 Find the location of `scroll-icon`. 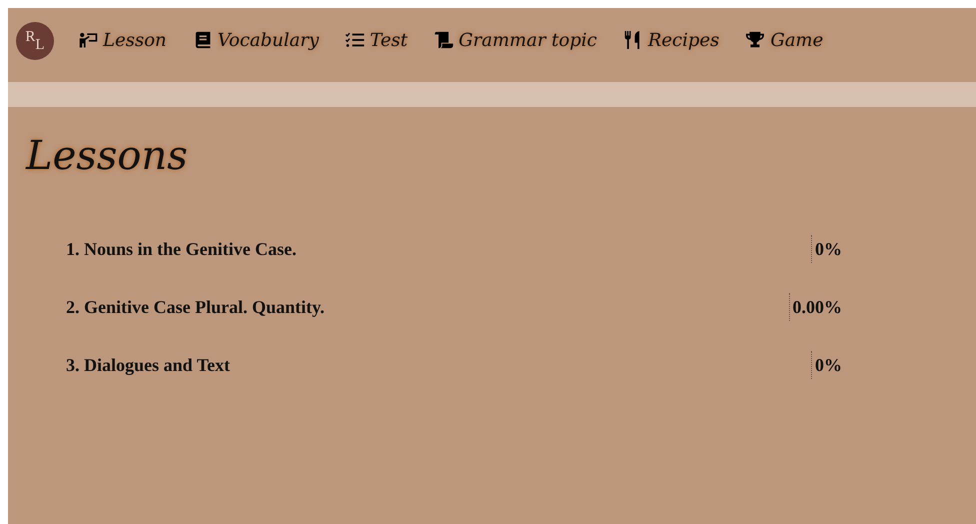

scroll-icon is located at coordinates (444, 40).